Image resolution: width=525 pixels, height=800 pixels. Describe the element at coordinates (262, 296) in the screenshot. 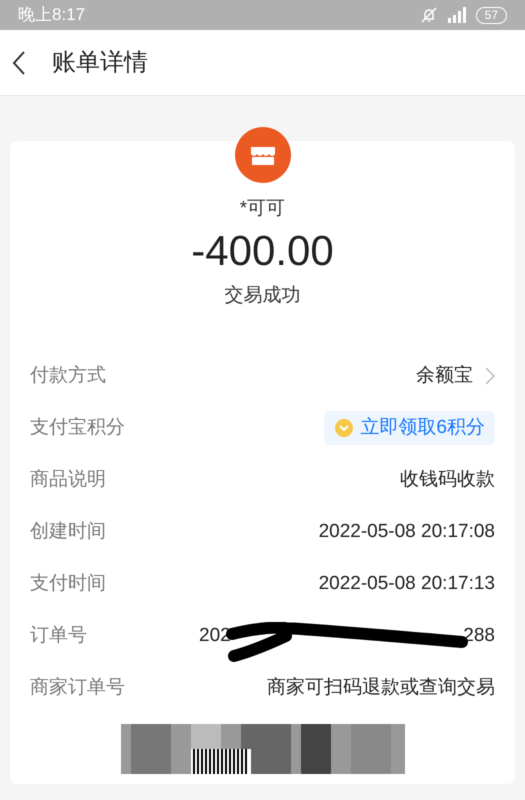

I see `status-text: 交易成功` at that location.